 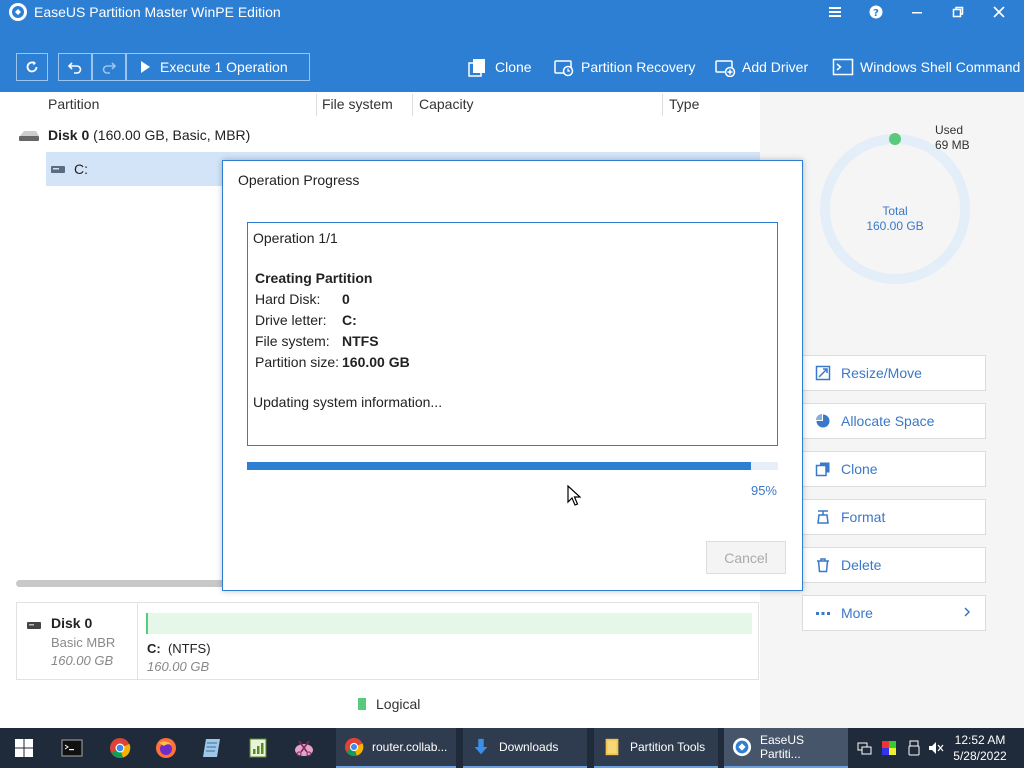 What do you see at coordinates (894, 469) in the screenshot?
I see `clone-action-button: Clone` at bounding box center [894, 469].